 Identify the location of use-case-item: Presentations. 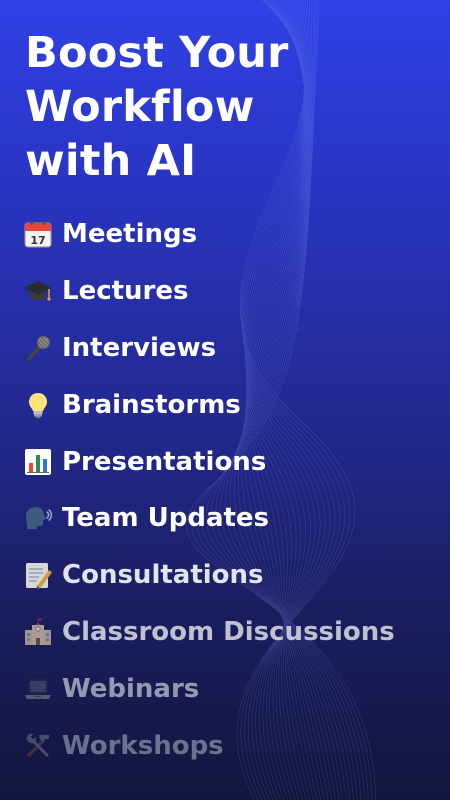
(232, 461).